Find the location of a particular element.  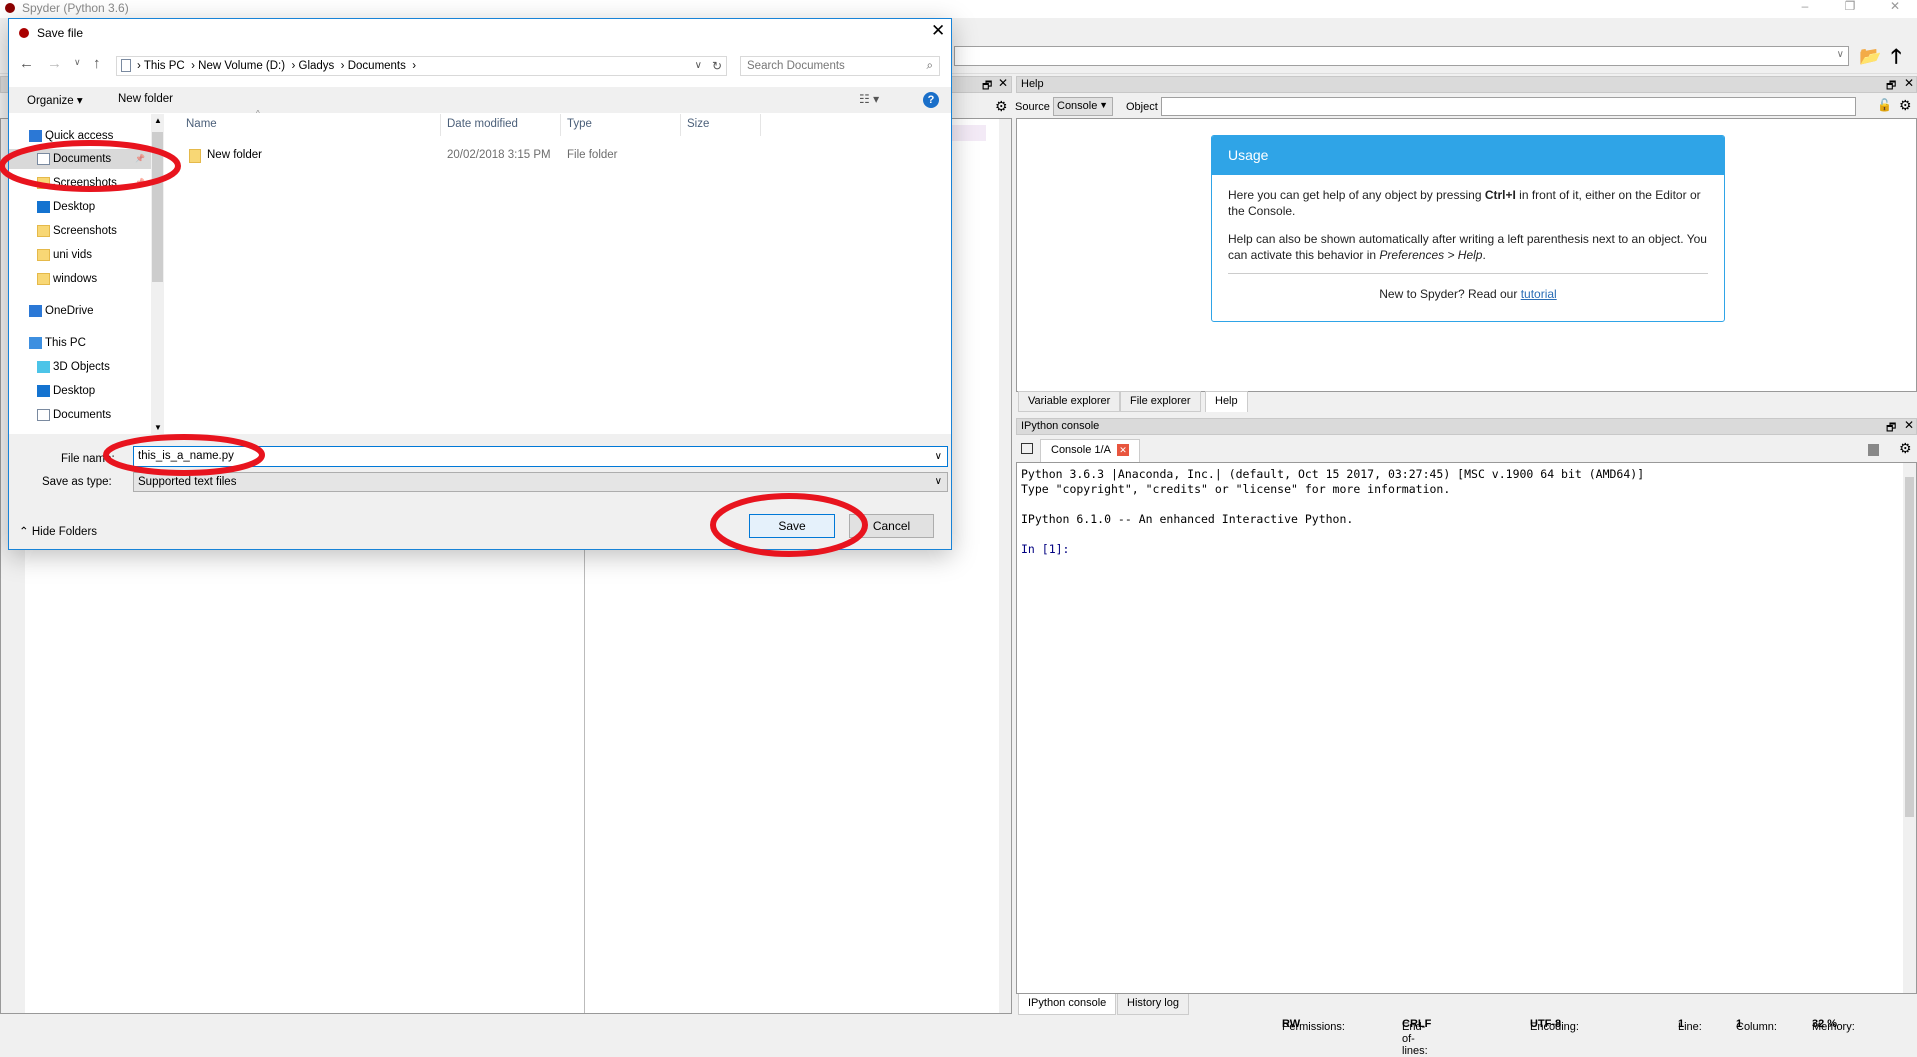

help-options-gear-icon: ⚙ is located at coordinates (1905, 105).